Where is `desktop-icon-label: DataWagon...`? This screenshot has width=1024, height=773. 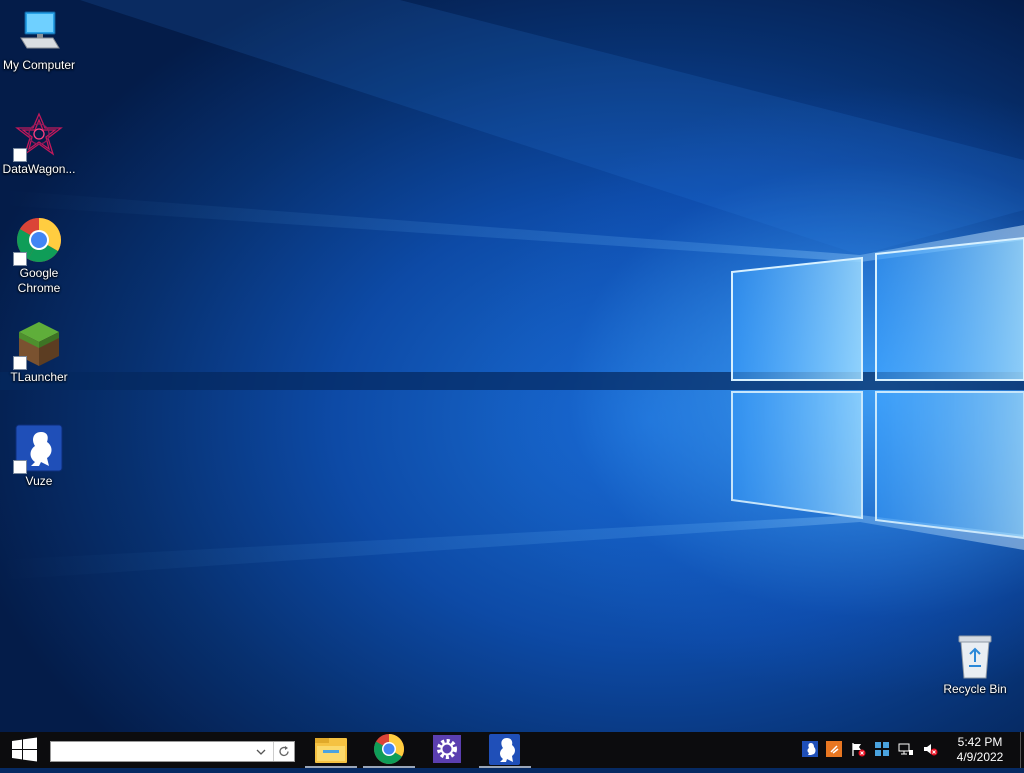 desktop-icon-label: DataWagon... is located at coordinates (39, 169).